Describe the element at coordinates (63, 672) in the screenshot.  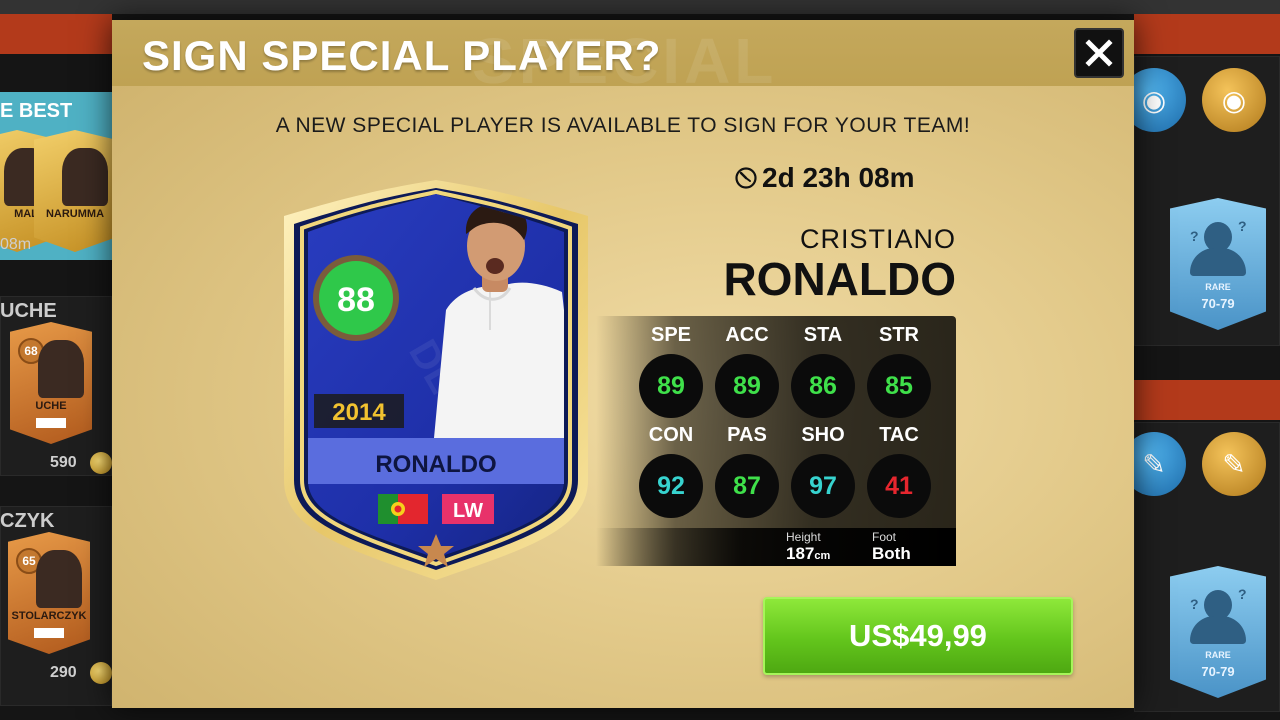
I see `bg-coin-value: 290` at that location.